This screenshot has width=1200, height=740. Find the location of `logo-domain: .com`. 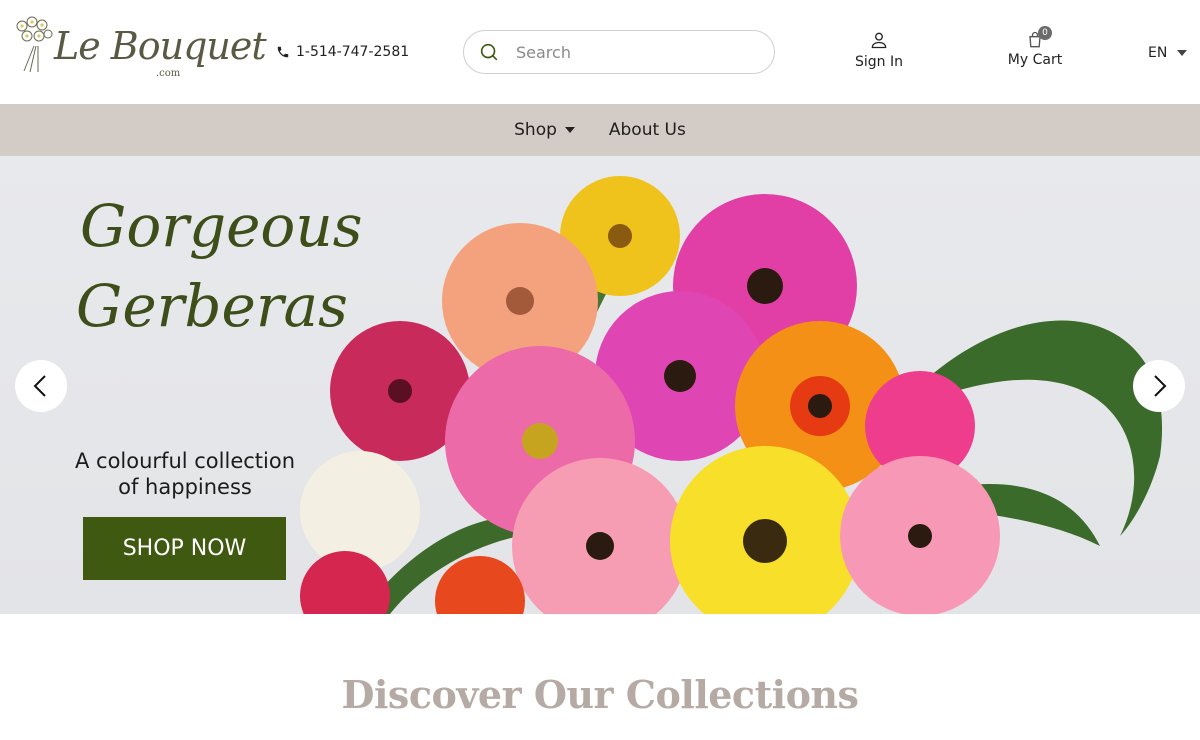

logo-domain: .com is located at coordinates (168, 73).